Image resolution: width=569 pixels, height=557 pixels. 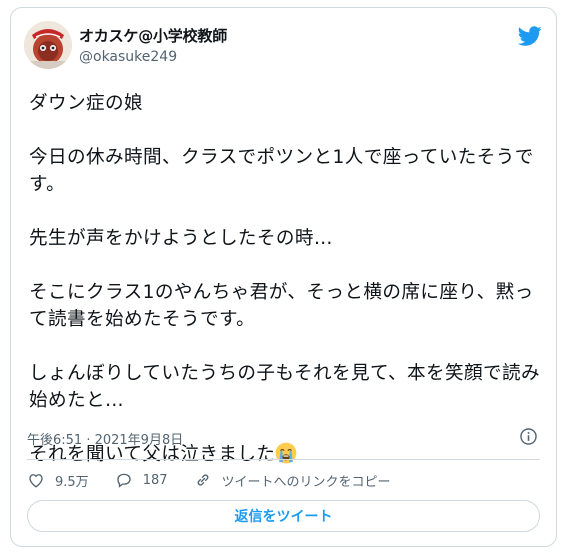 I want to click on user-handle: @okasuke249, so click(x=128, y=57).